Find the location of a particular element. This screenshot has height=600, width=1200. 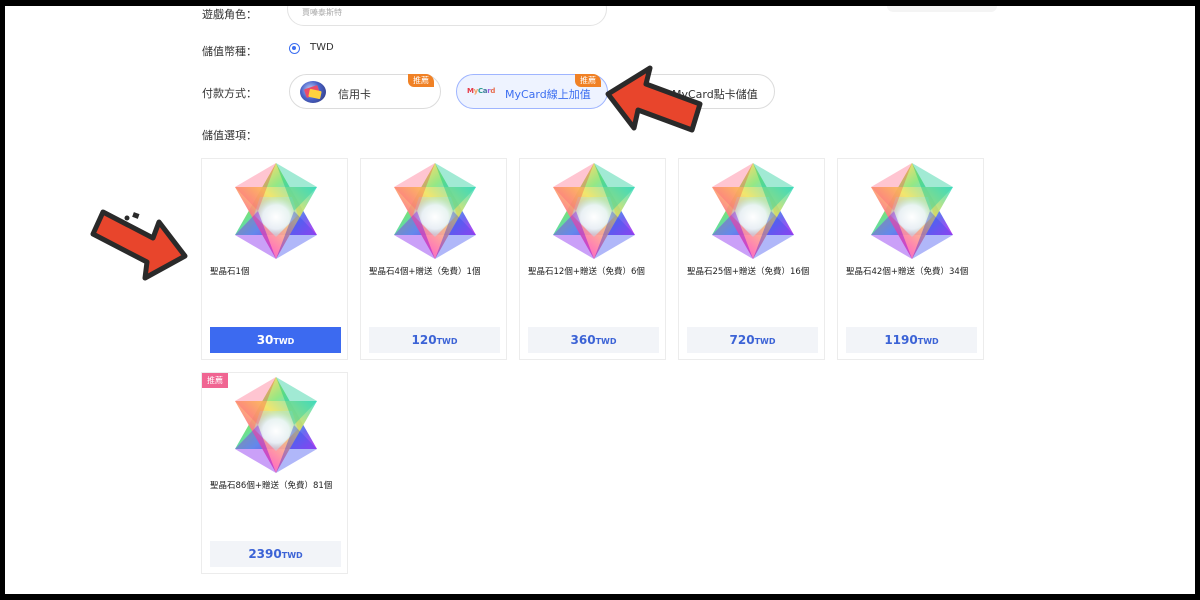

price-button: 120TWD is located at coordinates (434, 340).